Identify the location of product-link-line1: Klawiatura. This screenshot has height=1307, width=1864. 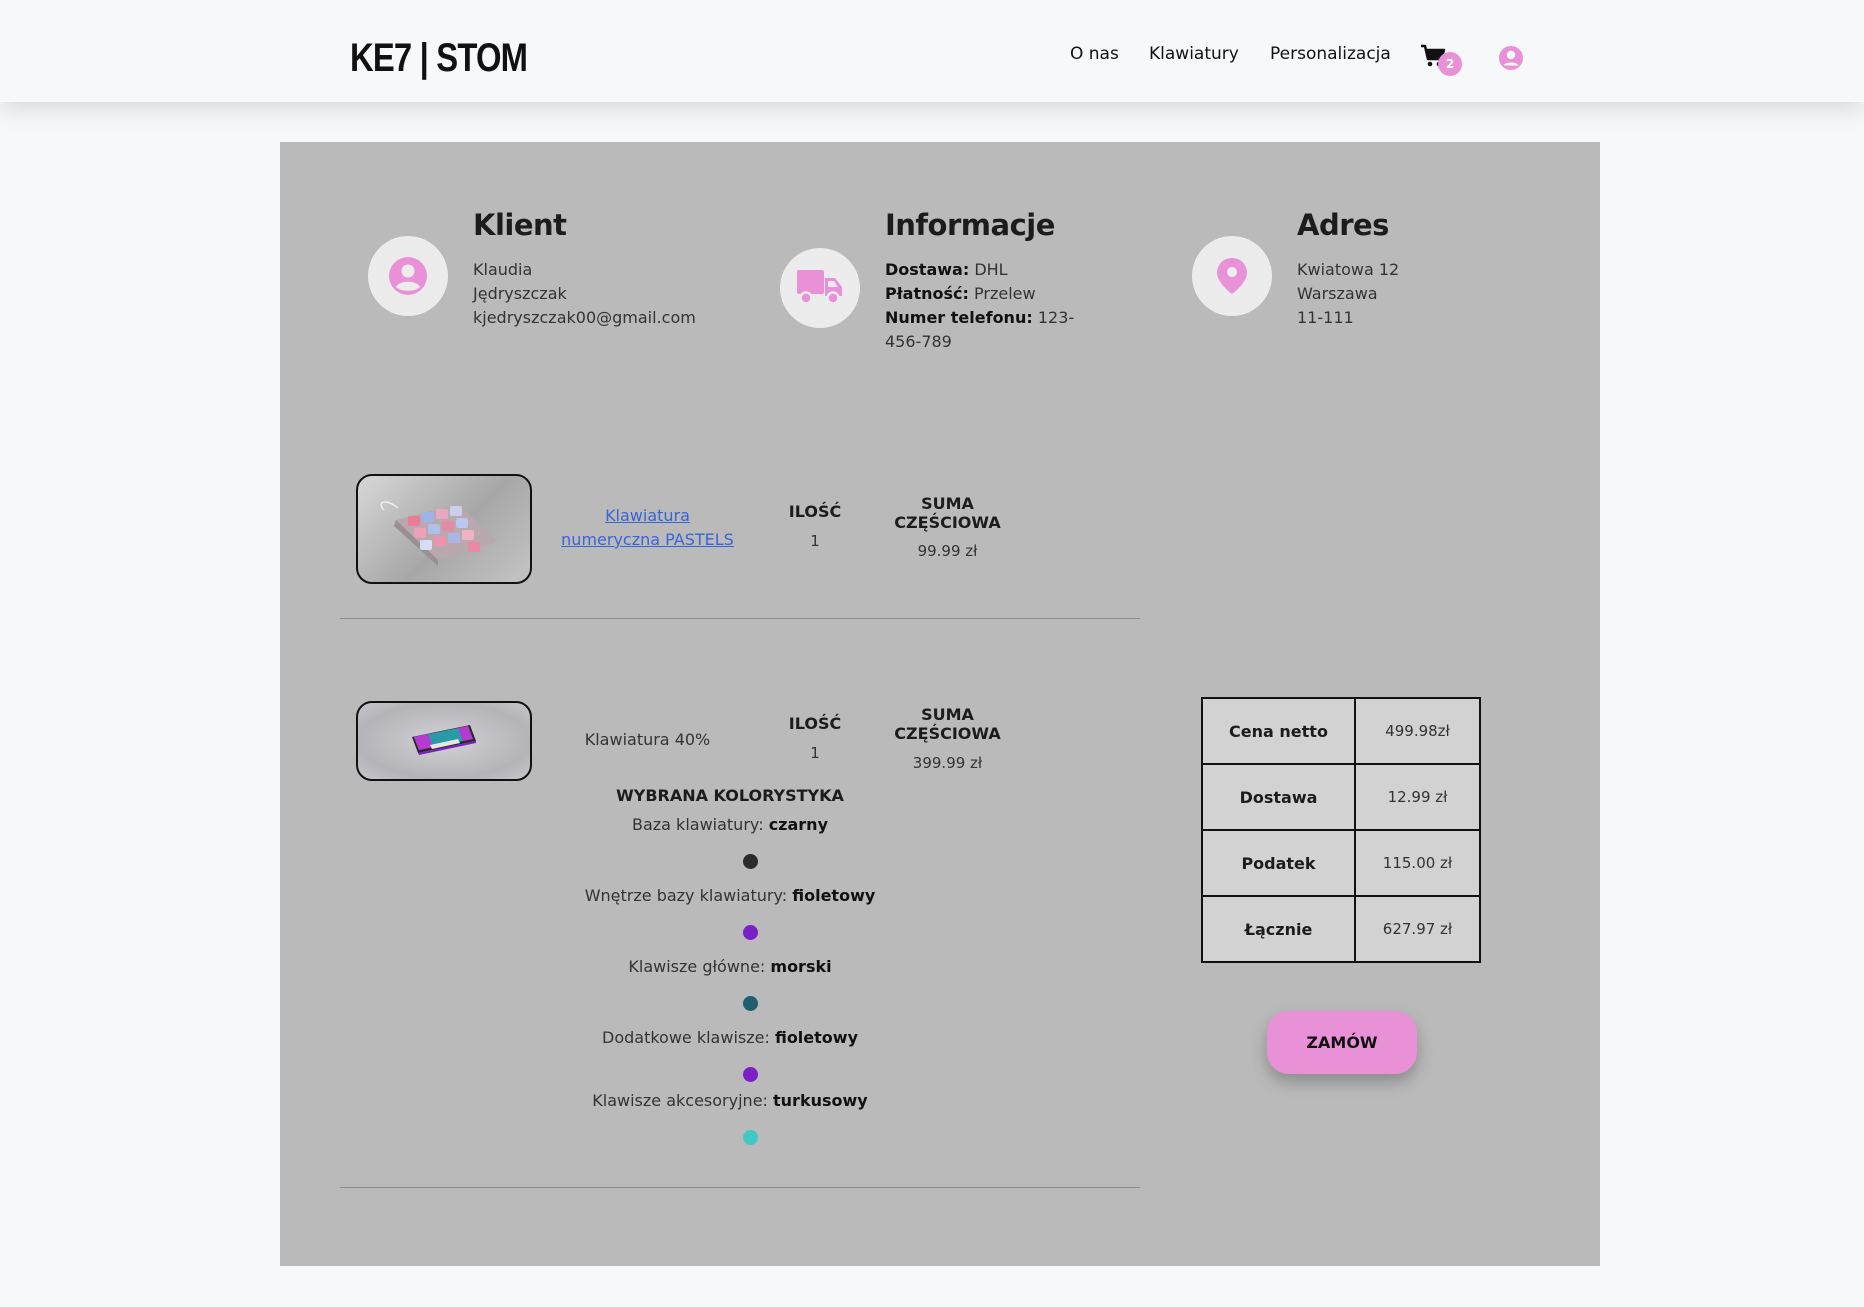
(647, 515).